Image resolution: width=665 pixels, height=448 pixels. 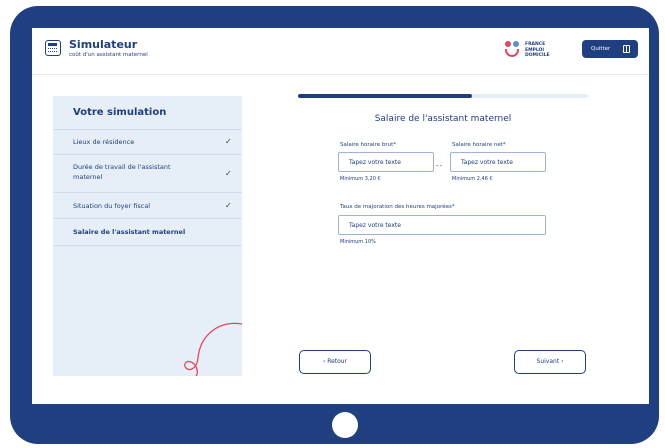 What do you see at coordinates (335, 362) in the screenshot?
I see `back-button: ‹ Retour` at bounding box center [335, 362].